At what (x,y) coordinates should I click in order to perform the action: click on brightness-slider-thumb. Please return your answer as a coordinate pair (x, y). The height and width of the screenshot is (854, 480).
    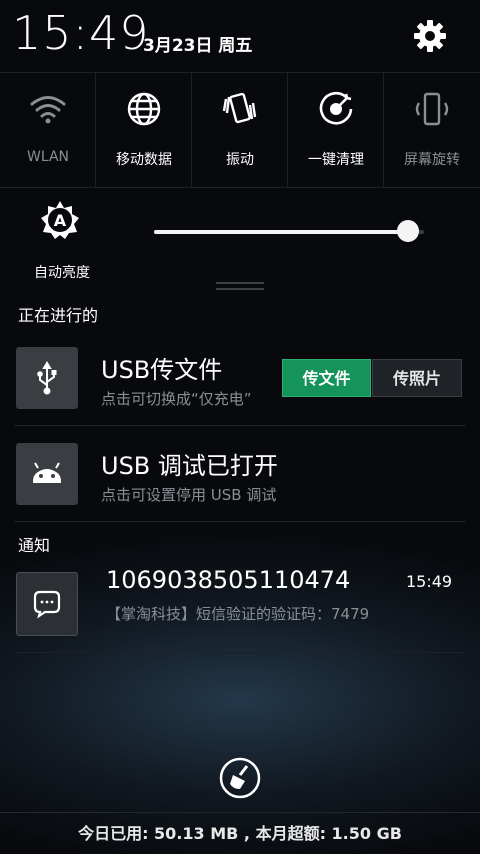
    Looking at the image, I should click on (407, 231).